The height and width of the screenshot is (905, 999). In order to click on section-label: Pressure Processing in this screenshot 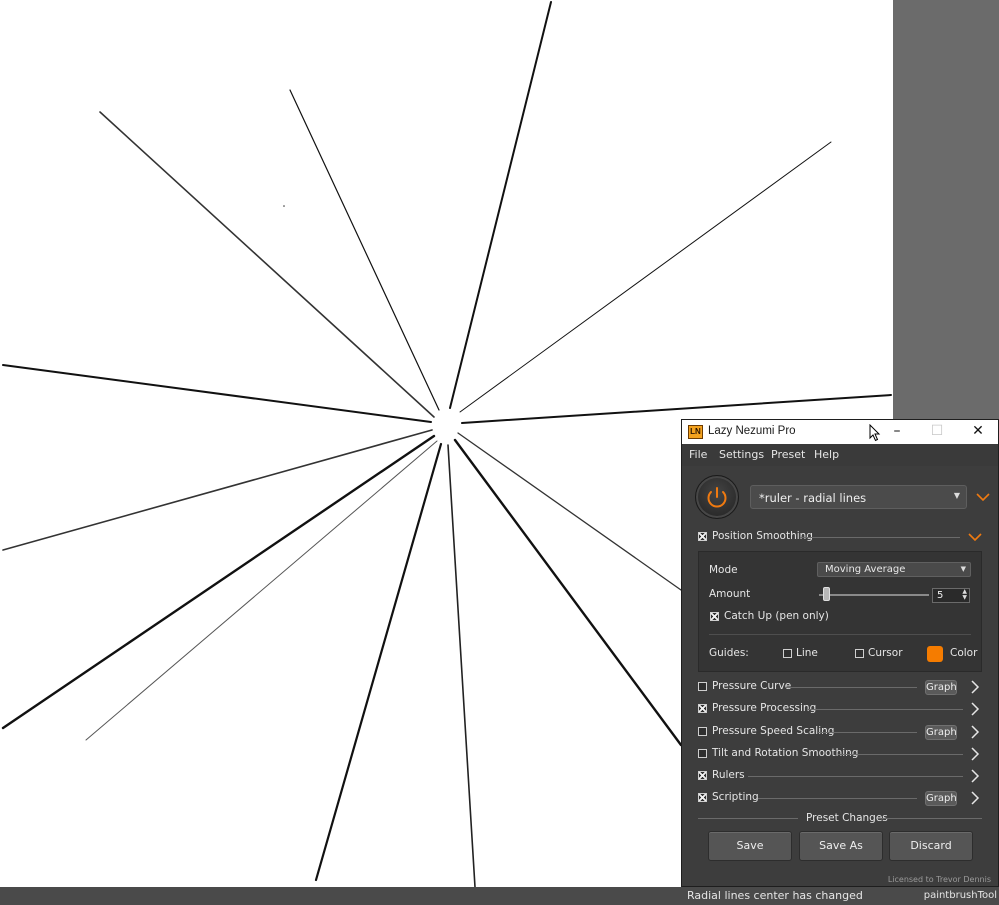, I will do `click(764, 708)`.